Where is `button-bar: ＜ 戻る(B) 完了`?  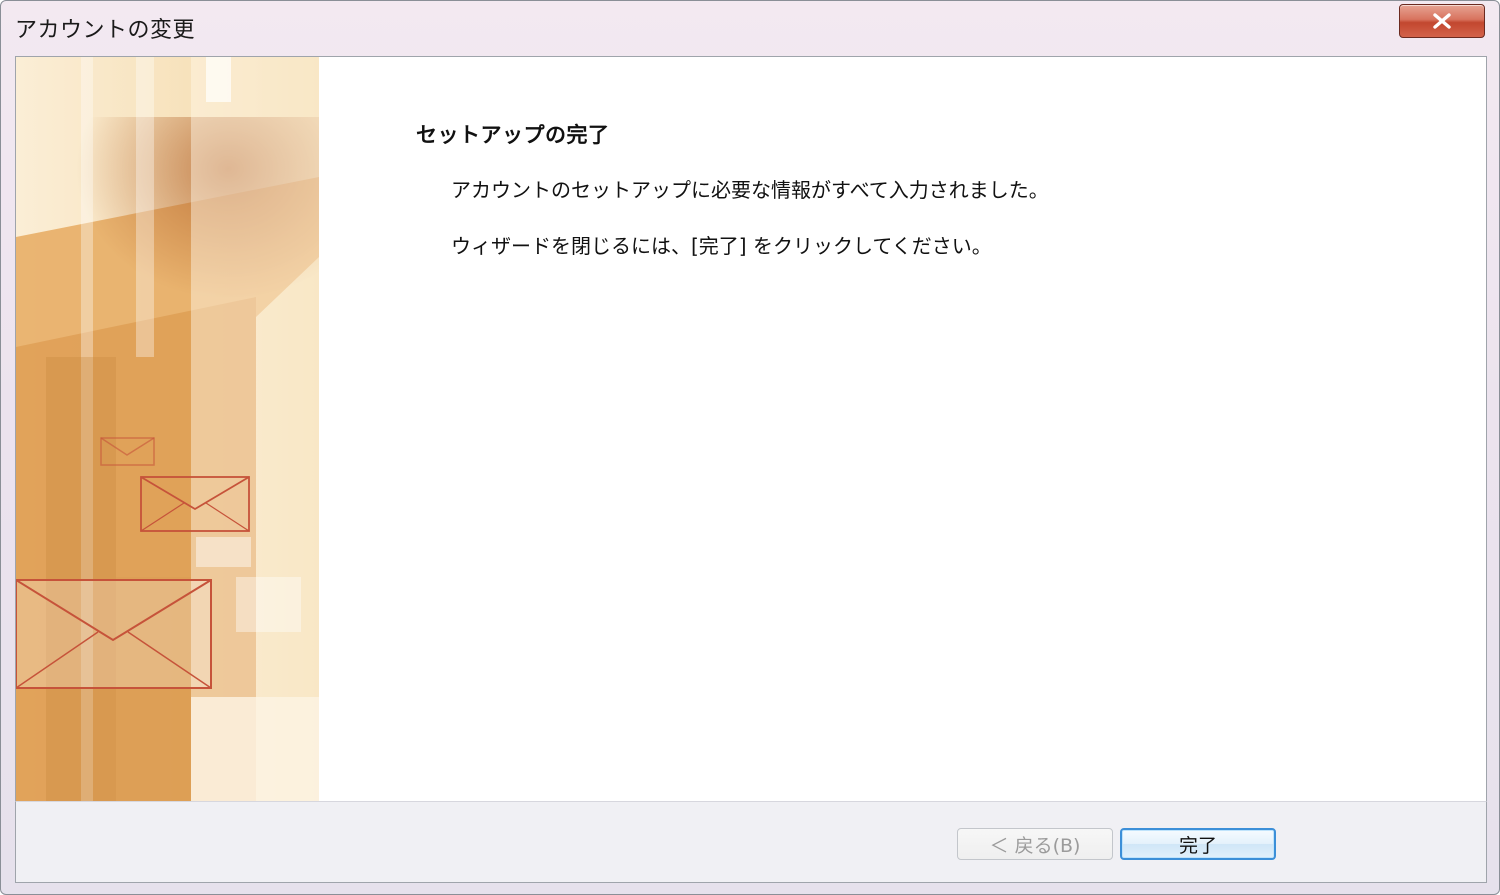 button-bar: ＜ 戻る(B) 完了 is located at coordinates (751, 842).